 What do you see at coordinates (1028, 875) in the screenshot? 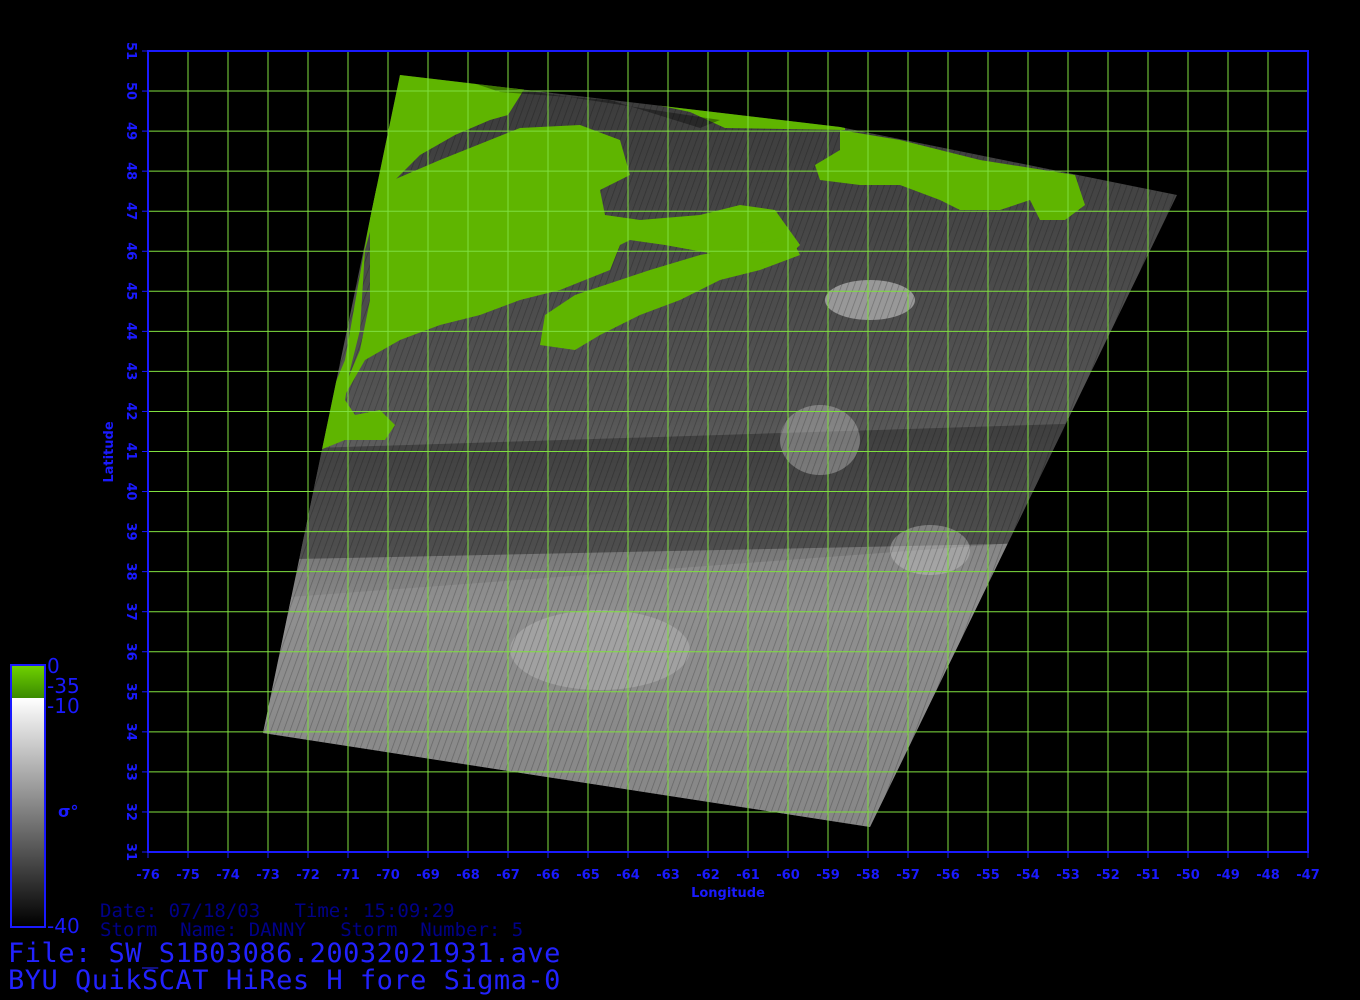
I see `x-tick-label: -54` at bounding box center [1028, 875].